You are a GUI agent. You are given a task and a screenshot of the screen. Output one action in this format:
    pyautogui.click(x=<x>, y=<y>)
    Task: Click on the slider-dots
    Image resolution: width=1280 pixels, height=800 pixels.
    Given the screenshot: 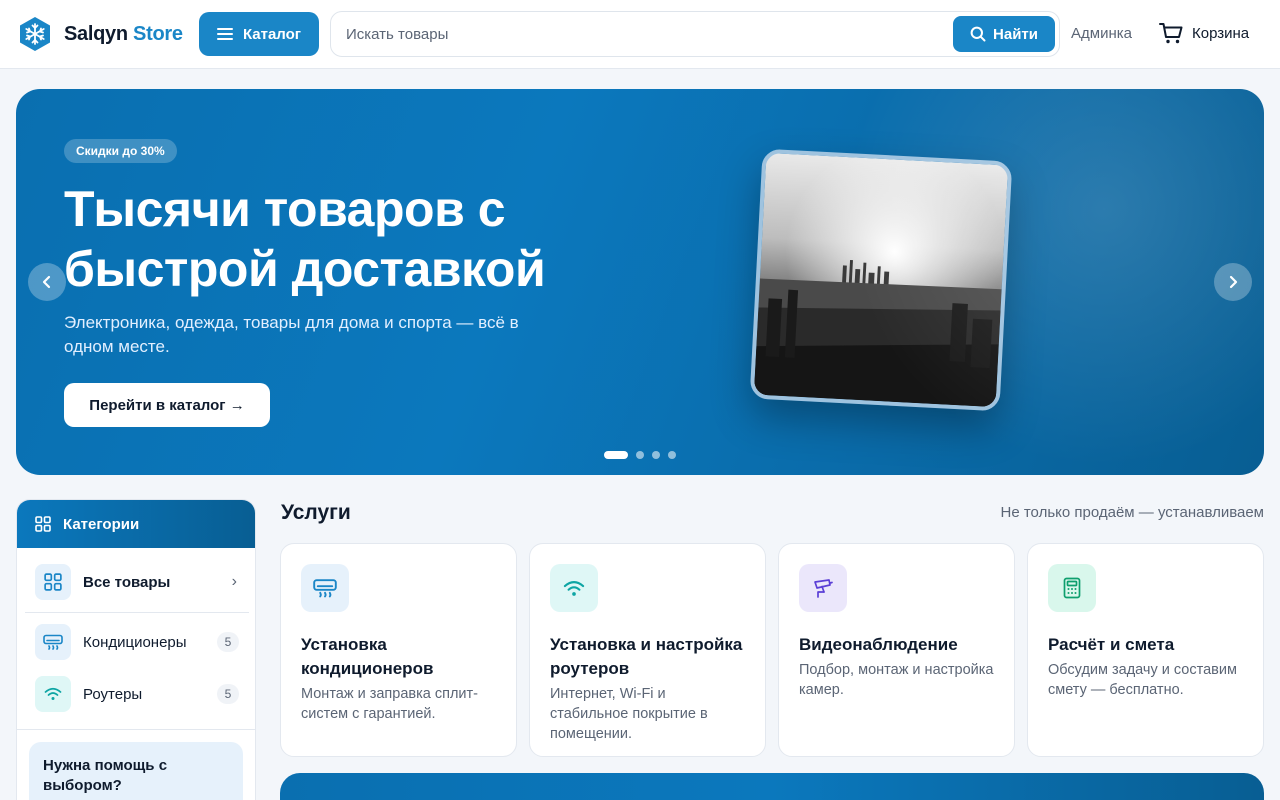 What is the action you would take?
    pyautogui.click(x=644, y=455)
    